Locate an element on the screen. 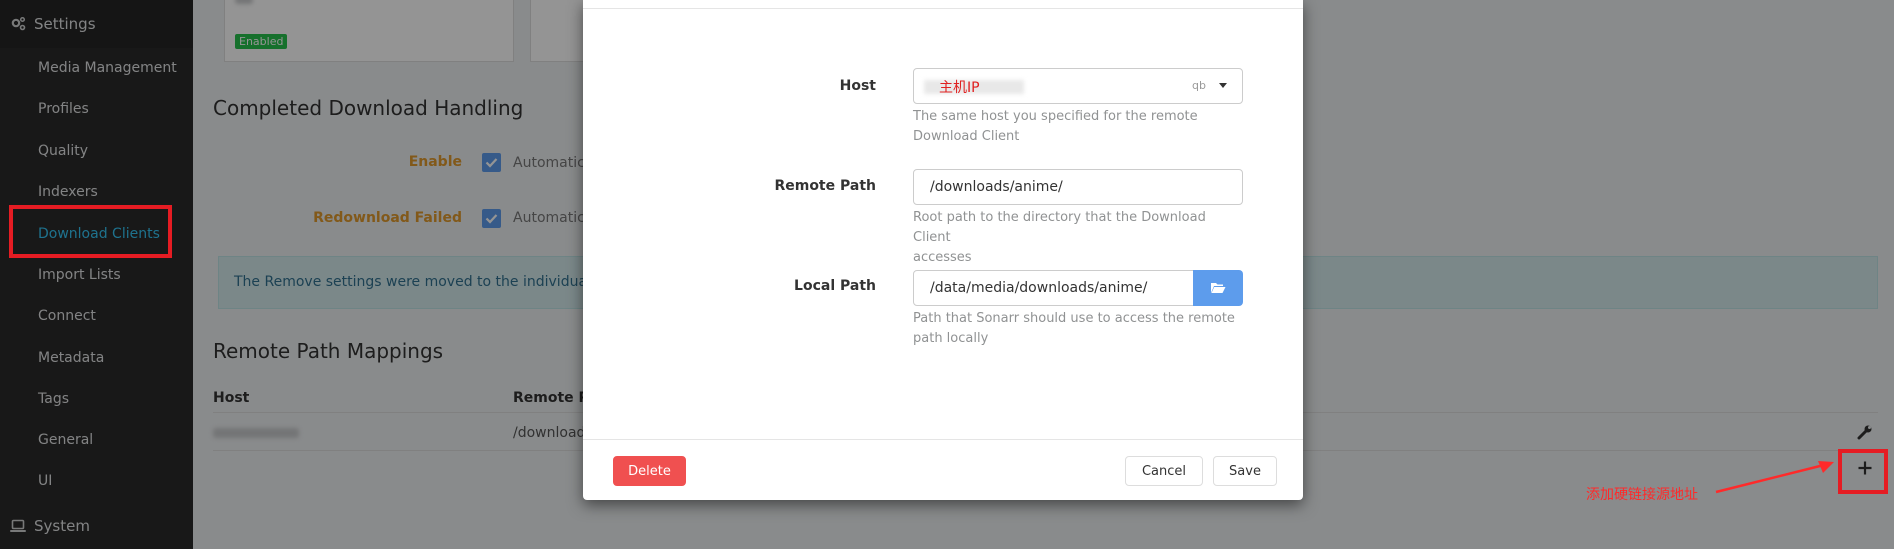  browse-folder-button is located at coordinates (1218, 288).